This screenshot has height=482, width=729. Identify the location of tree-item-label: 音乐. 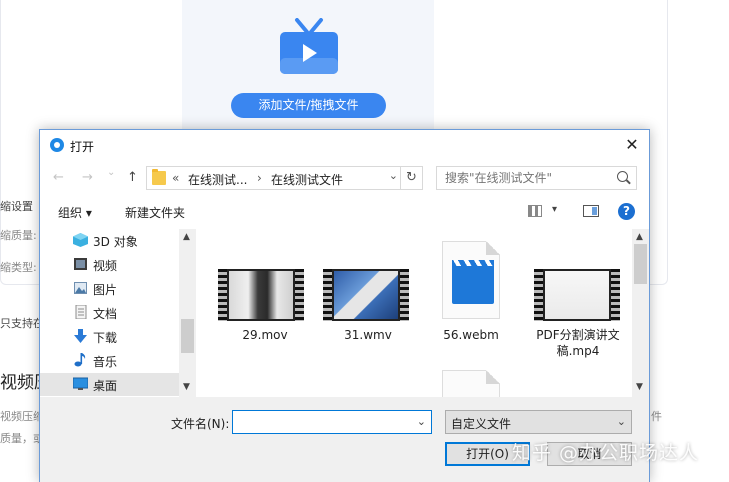
(105, 362).